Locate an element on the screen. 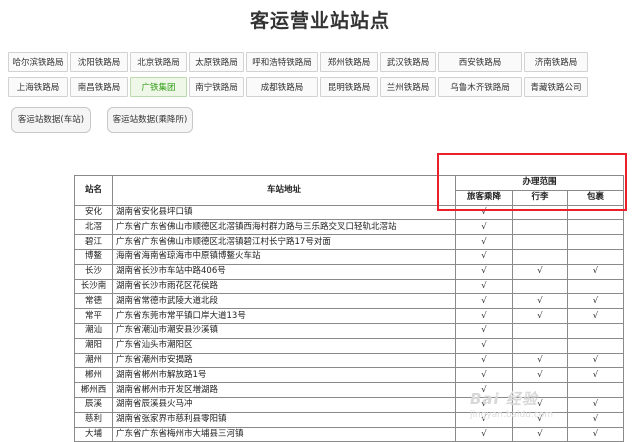  table-row: 郴州 湖南省郴州市解放路1号 √ √ √ is located at coordinates (349, 375).